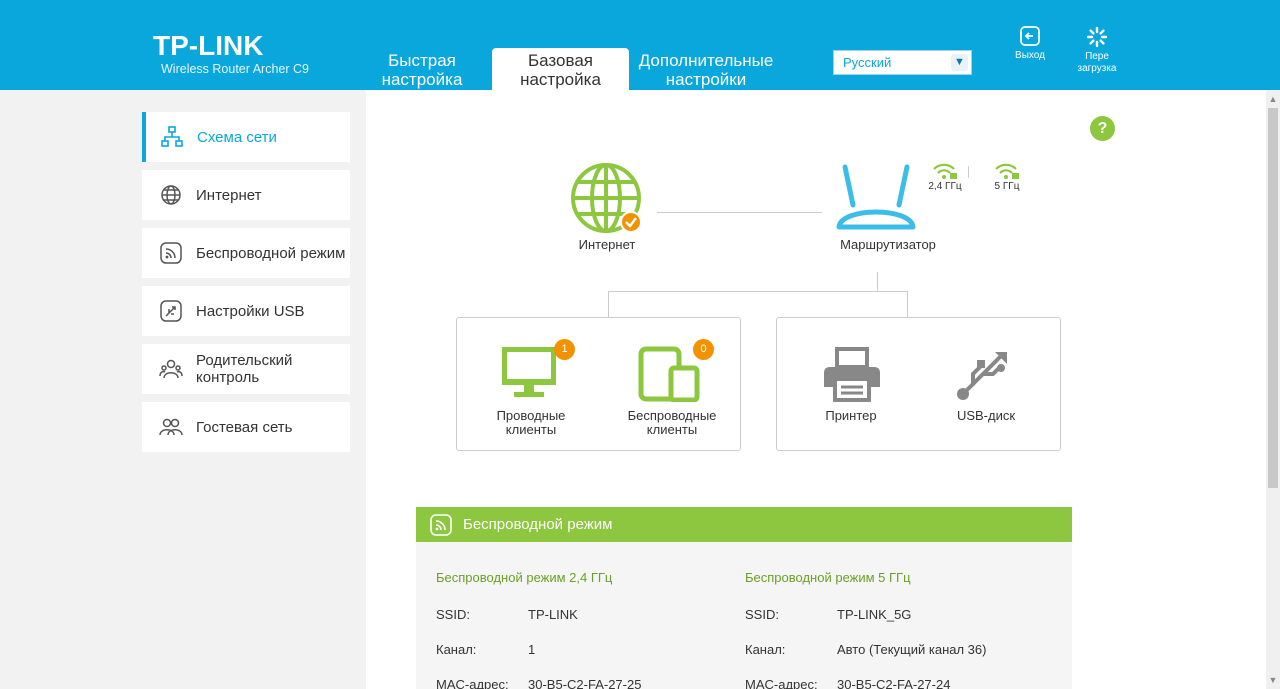 The height and width of the screenshot is (689, 1280). Describe the element at coordinates (828, 577) in the screenshot. I see `band5-title: Беспроводной режим 5 ГГц` at that location.